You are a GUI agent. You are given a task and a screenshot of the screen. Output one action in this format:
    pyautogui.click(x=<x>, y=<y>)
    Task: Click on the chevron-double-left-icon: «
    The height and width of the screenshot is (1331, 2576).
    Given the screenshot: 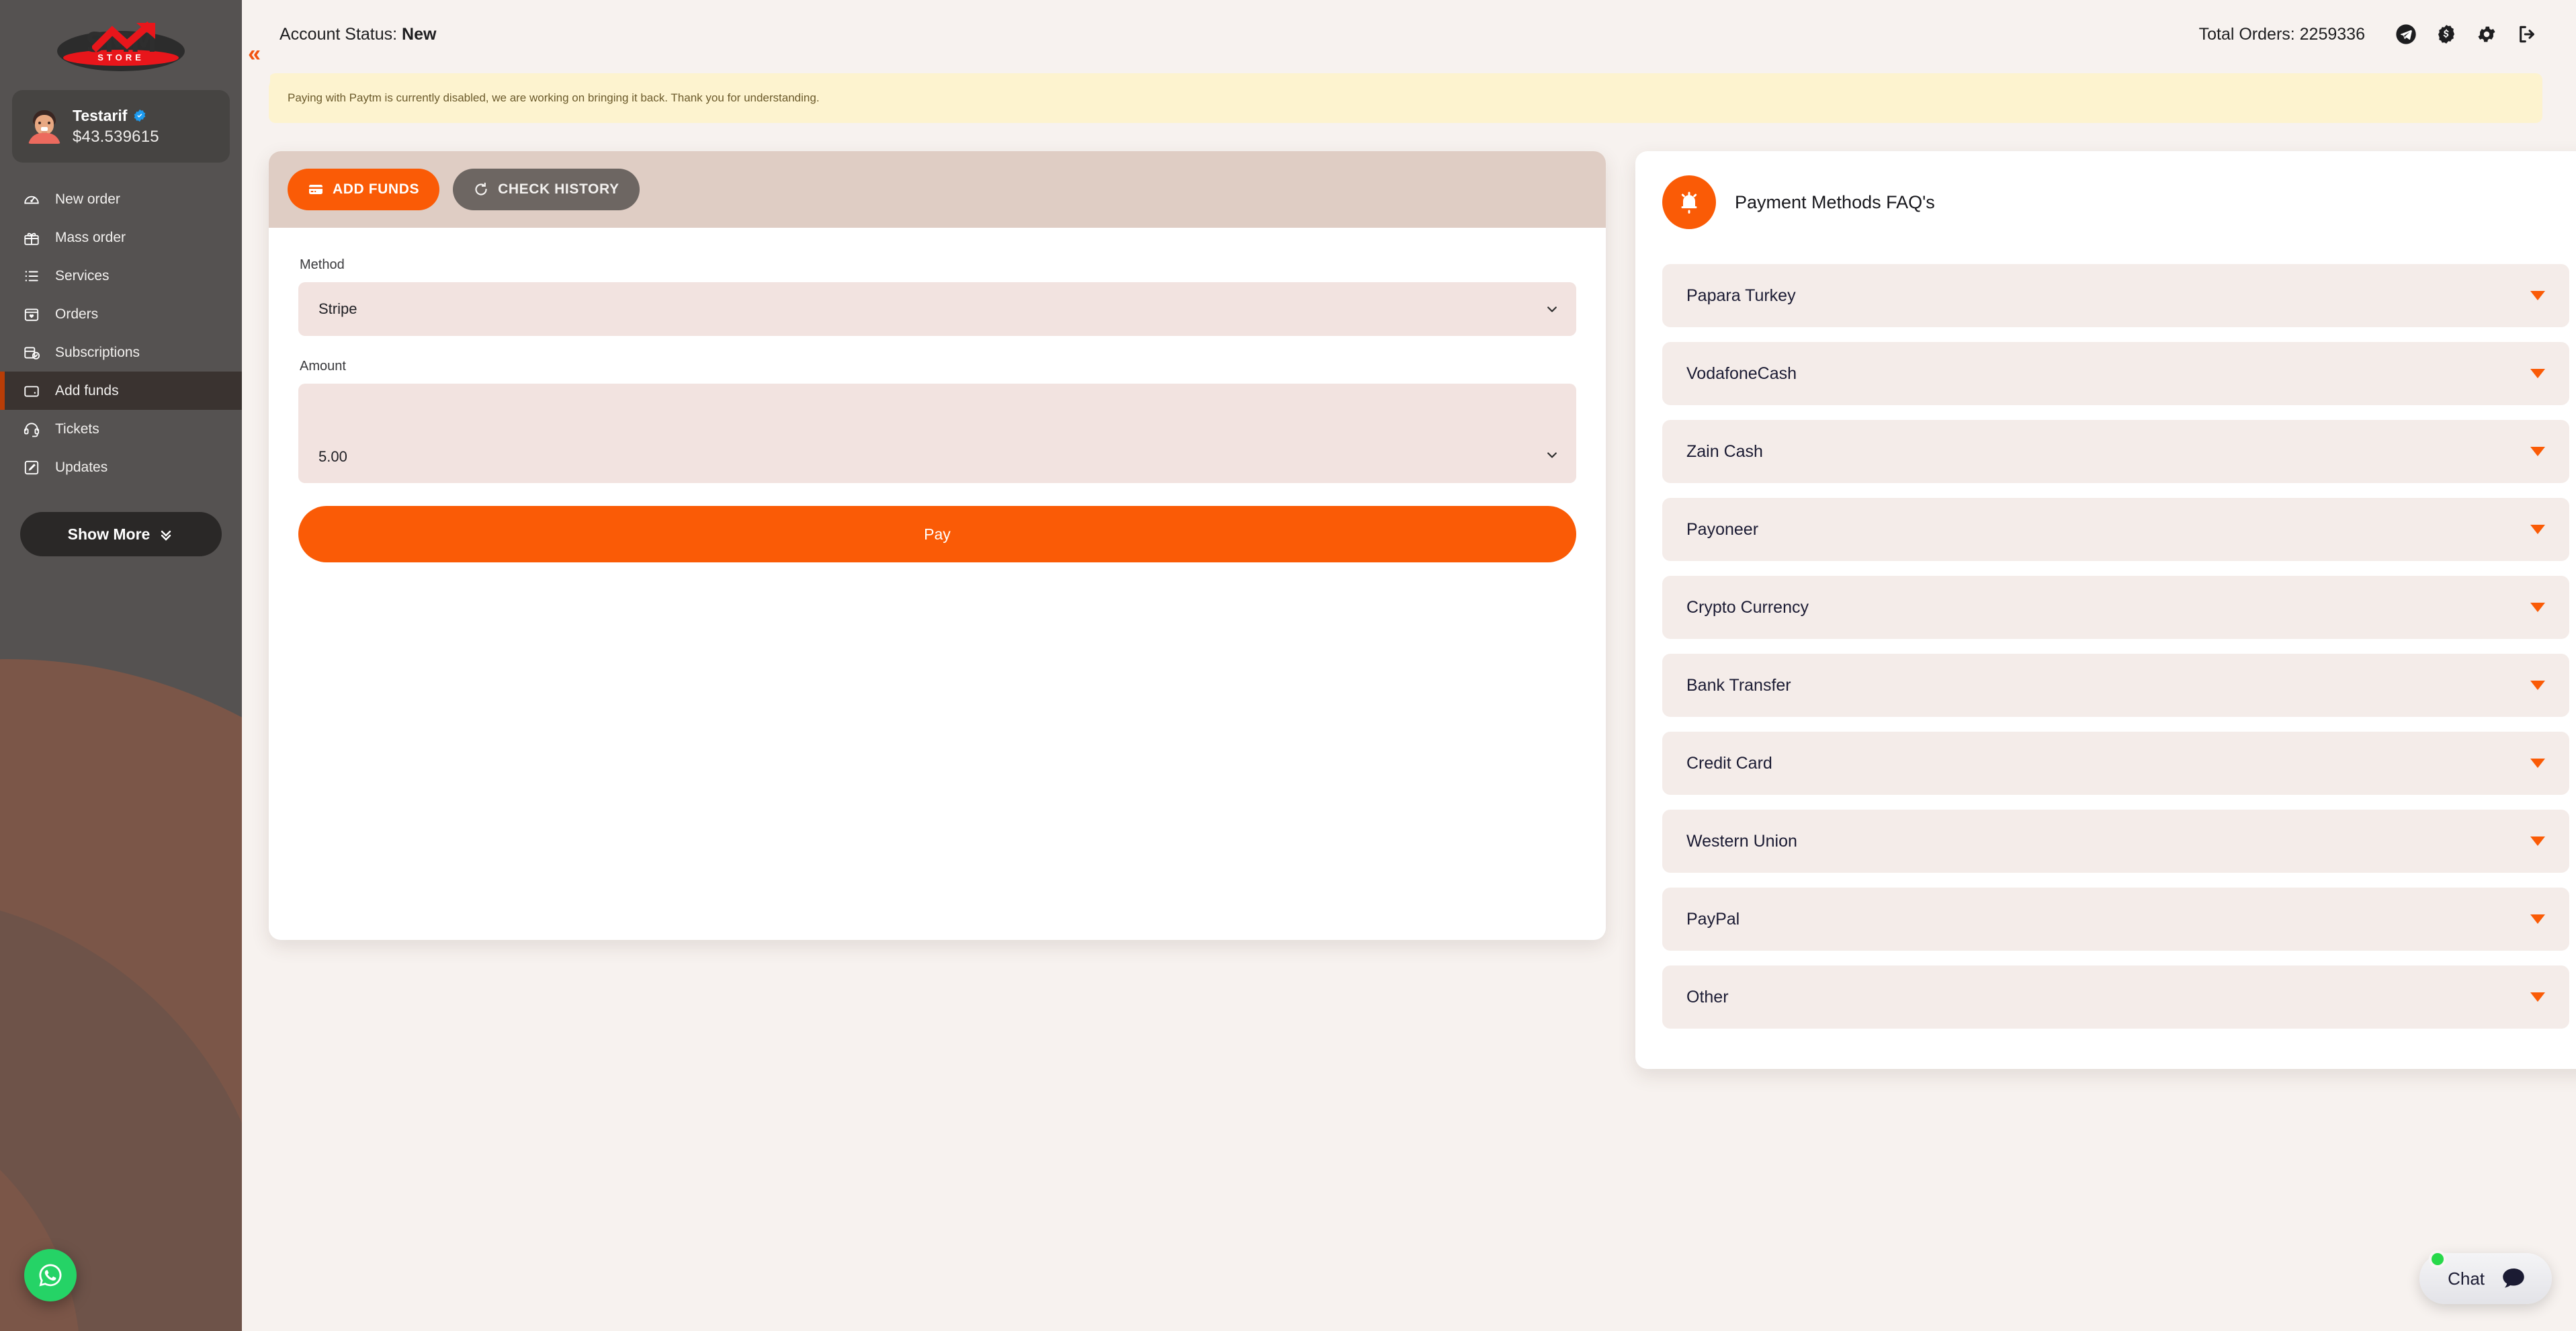 What is the action you would take?
    pyautogui.click(x=254, y=54)
    